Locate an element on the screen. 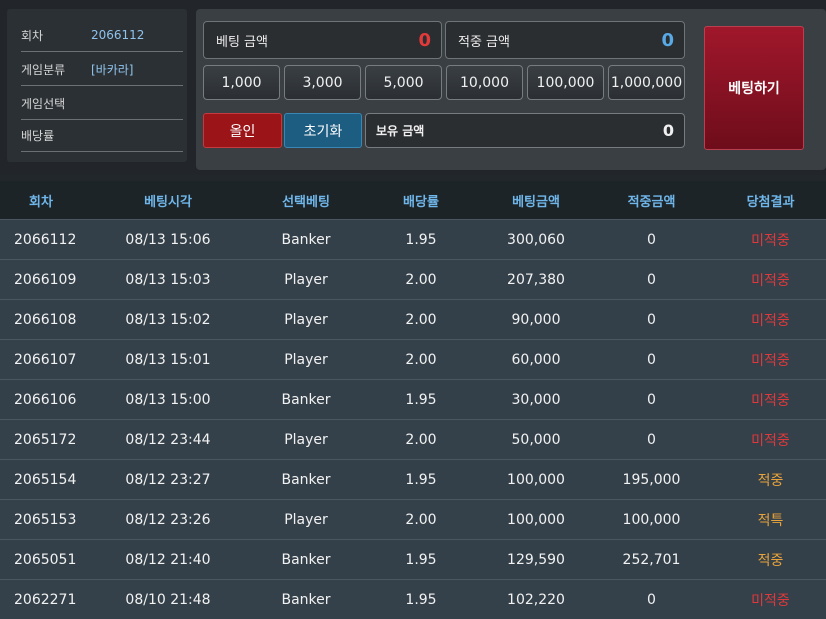 The height and width of the screenshot is (619, 826). holding-amount-value: 0 is located at coordinates (668, 130).